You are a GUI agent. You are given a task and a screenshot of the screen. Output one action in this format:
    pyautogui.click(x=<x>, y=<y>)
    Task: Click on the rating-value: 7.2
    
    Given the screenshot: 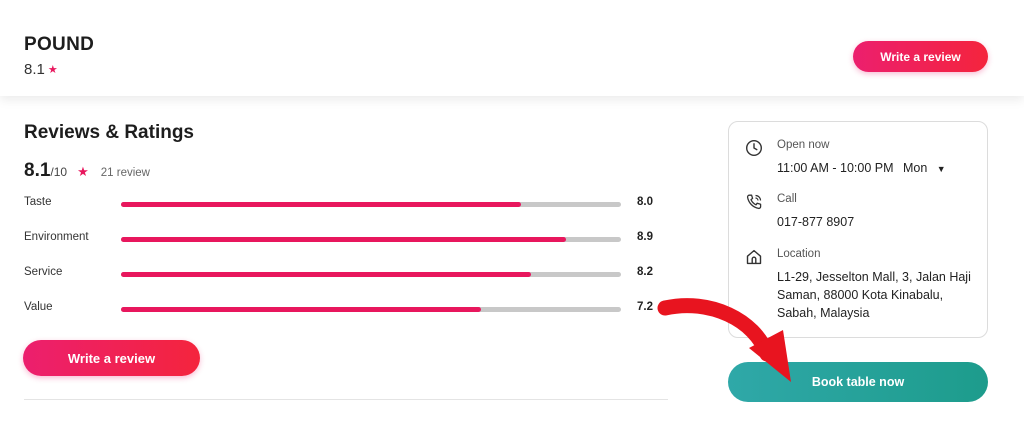 What is the action you would take?
    pyautogui.click(x=645, y=307)
    